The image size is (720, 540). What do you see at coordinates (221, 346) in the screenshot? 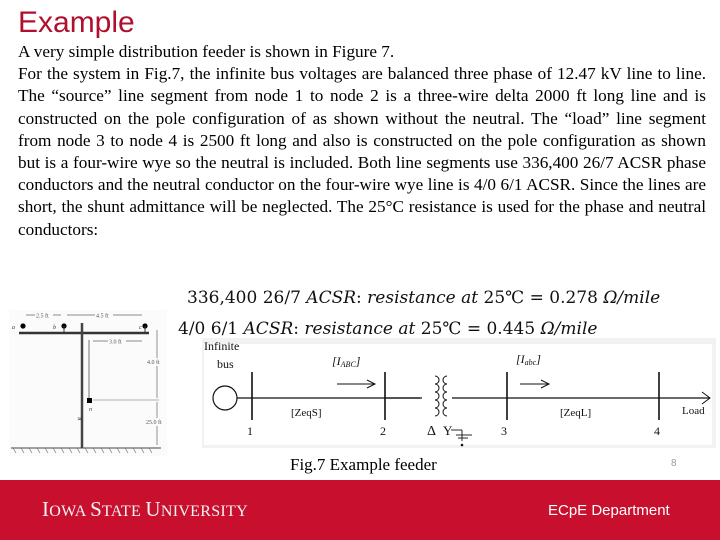
I see `infinite-bus-label-1: Infinite` at bounding box center [221, 346].